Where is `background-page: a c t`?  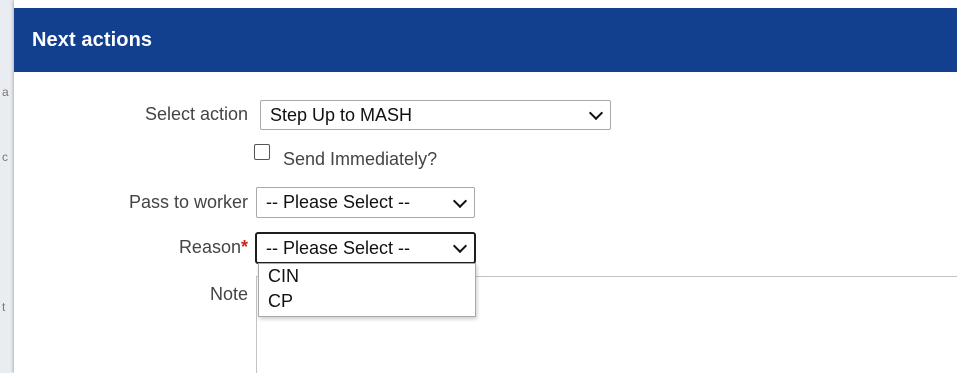 background-page: a c t is located at coordinates (7, 186).